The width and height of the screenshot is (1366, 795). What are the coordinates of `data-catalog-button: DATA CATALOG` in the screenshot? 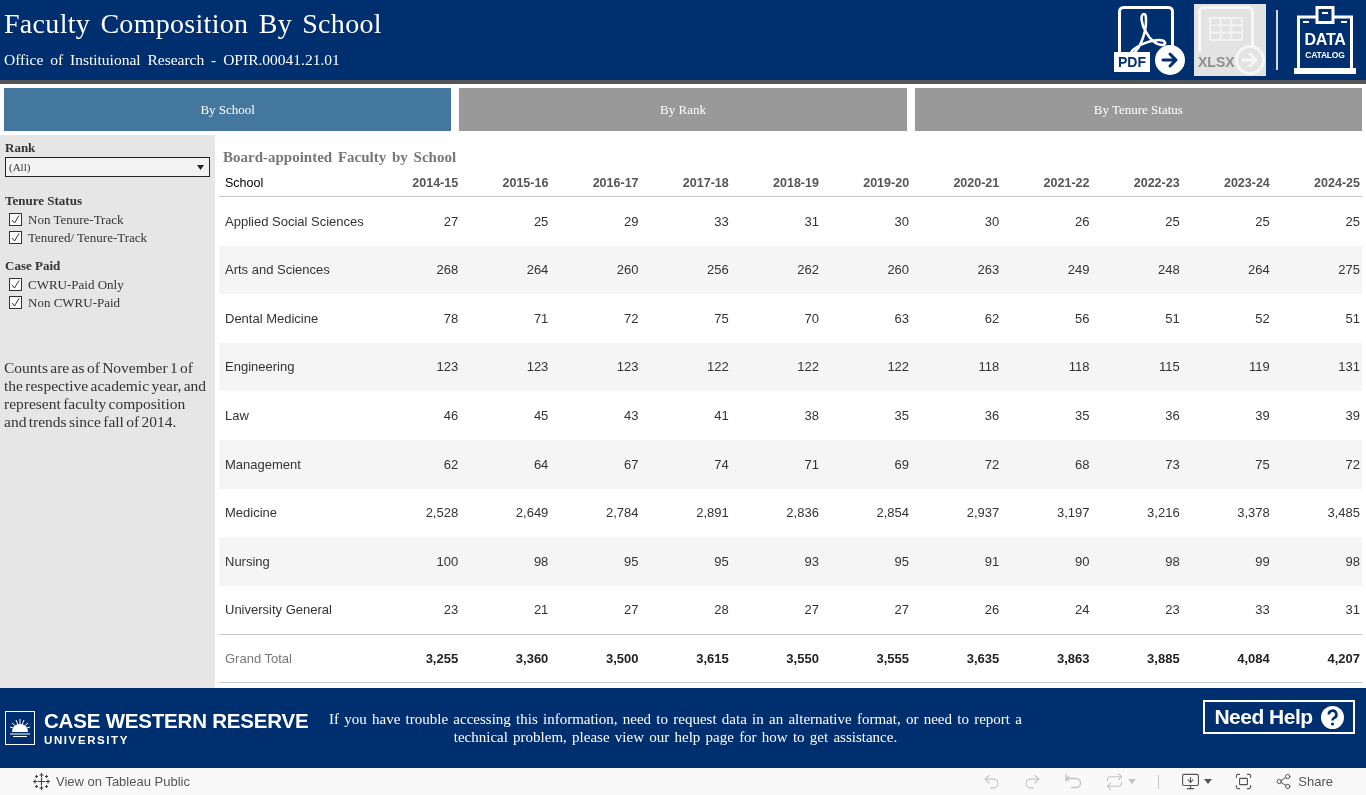 It's located at (1325, 40).